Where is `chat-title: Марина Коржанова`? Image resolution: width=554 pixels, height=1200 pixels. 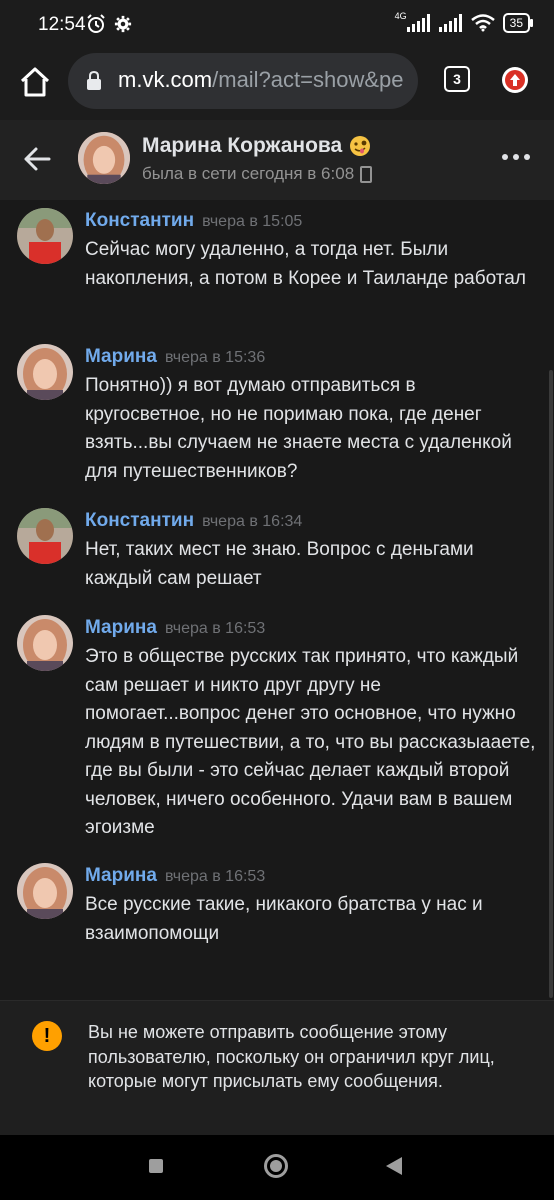
chat-title: Марина Коржанова is located at coordinates (256, 146).